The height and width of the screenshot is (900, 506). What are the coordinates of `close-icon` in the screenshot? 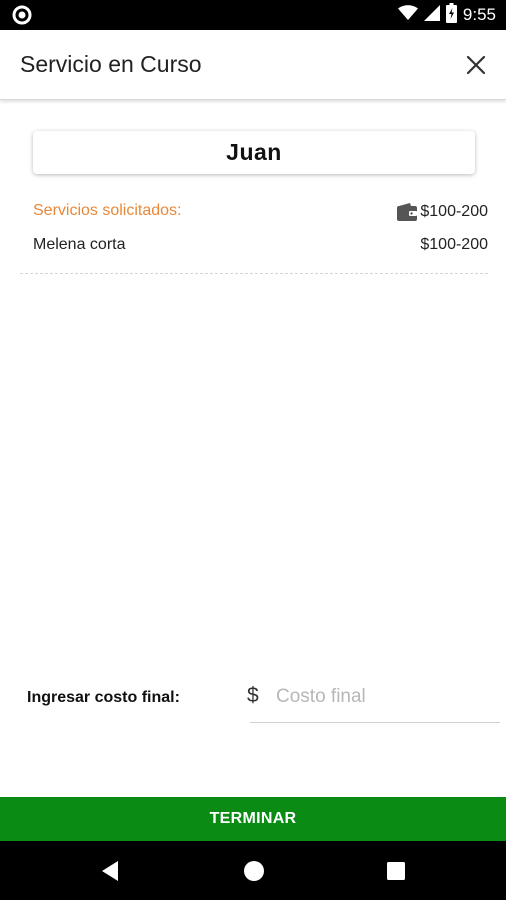 It's located at (476, 65).